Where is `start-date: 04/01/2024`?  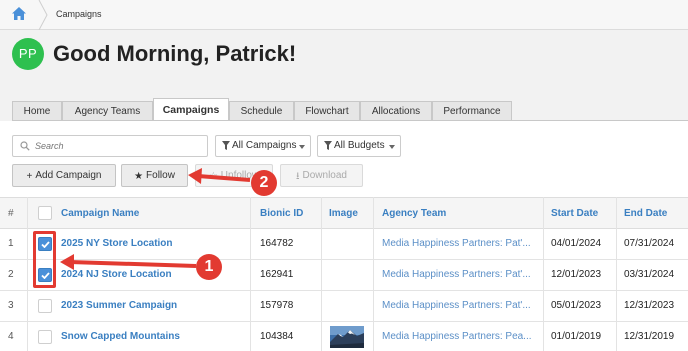 start-date: 04/01/2024 is located at coordinates (576, 243).